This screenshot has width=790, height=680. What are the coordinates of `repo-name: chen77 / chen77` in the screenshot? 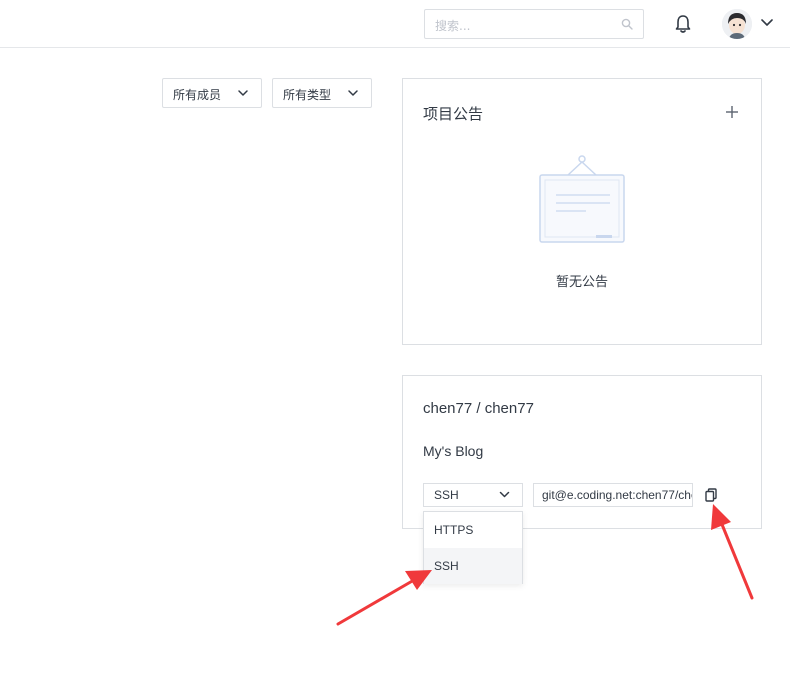 It's located at (478, 408).